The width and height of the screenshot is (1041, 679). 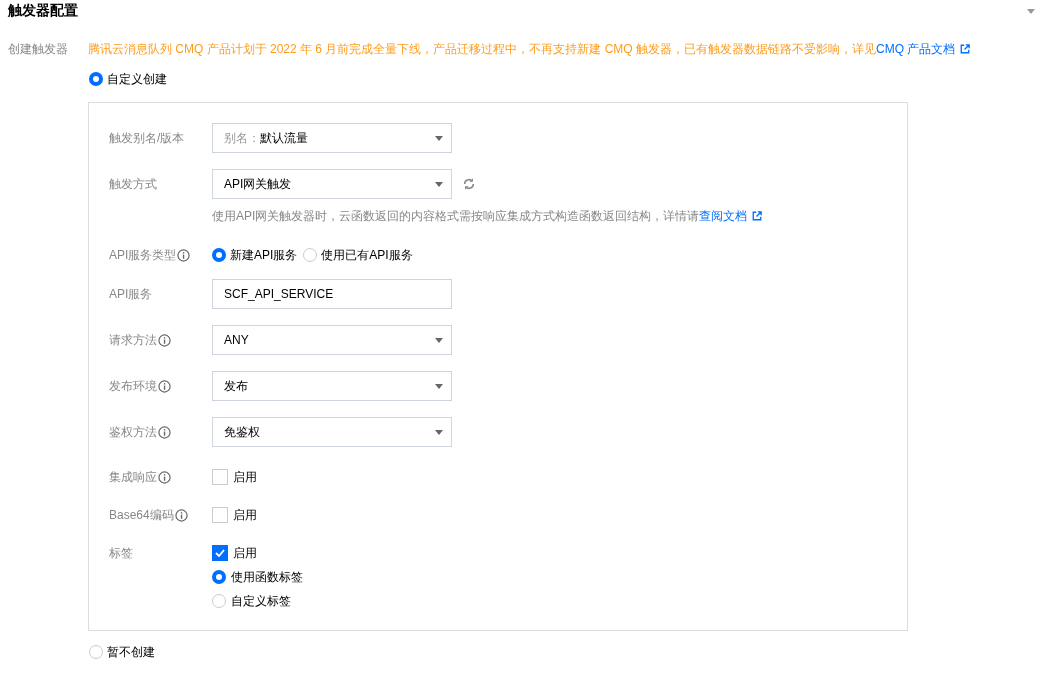 I want to click on text-input: SCF_API_SERVICE, so click(x=332, y=294).